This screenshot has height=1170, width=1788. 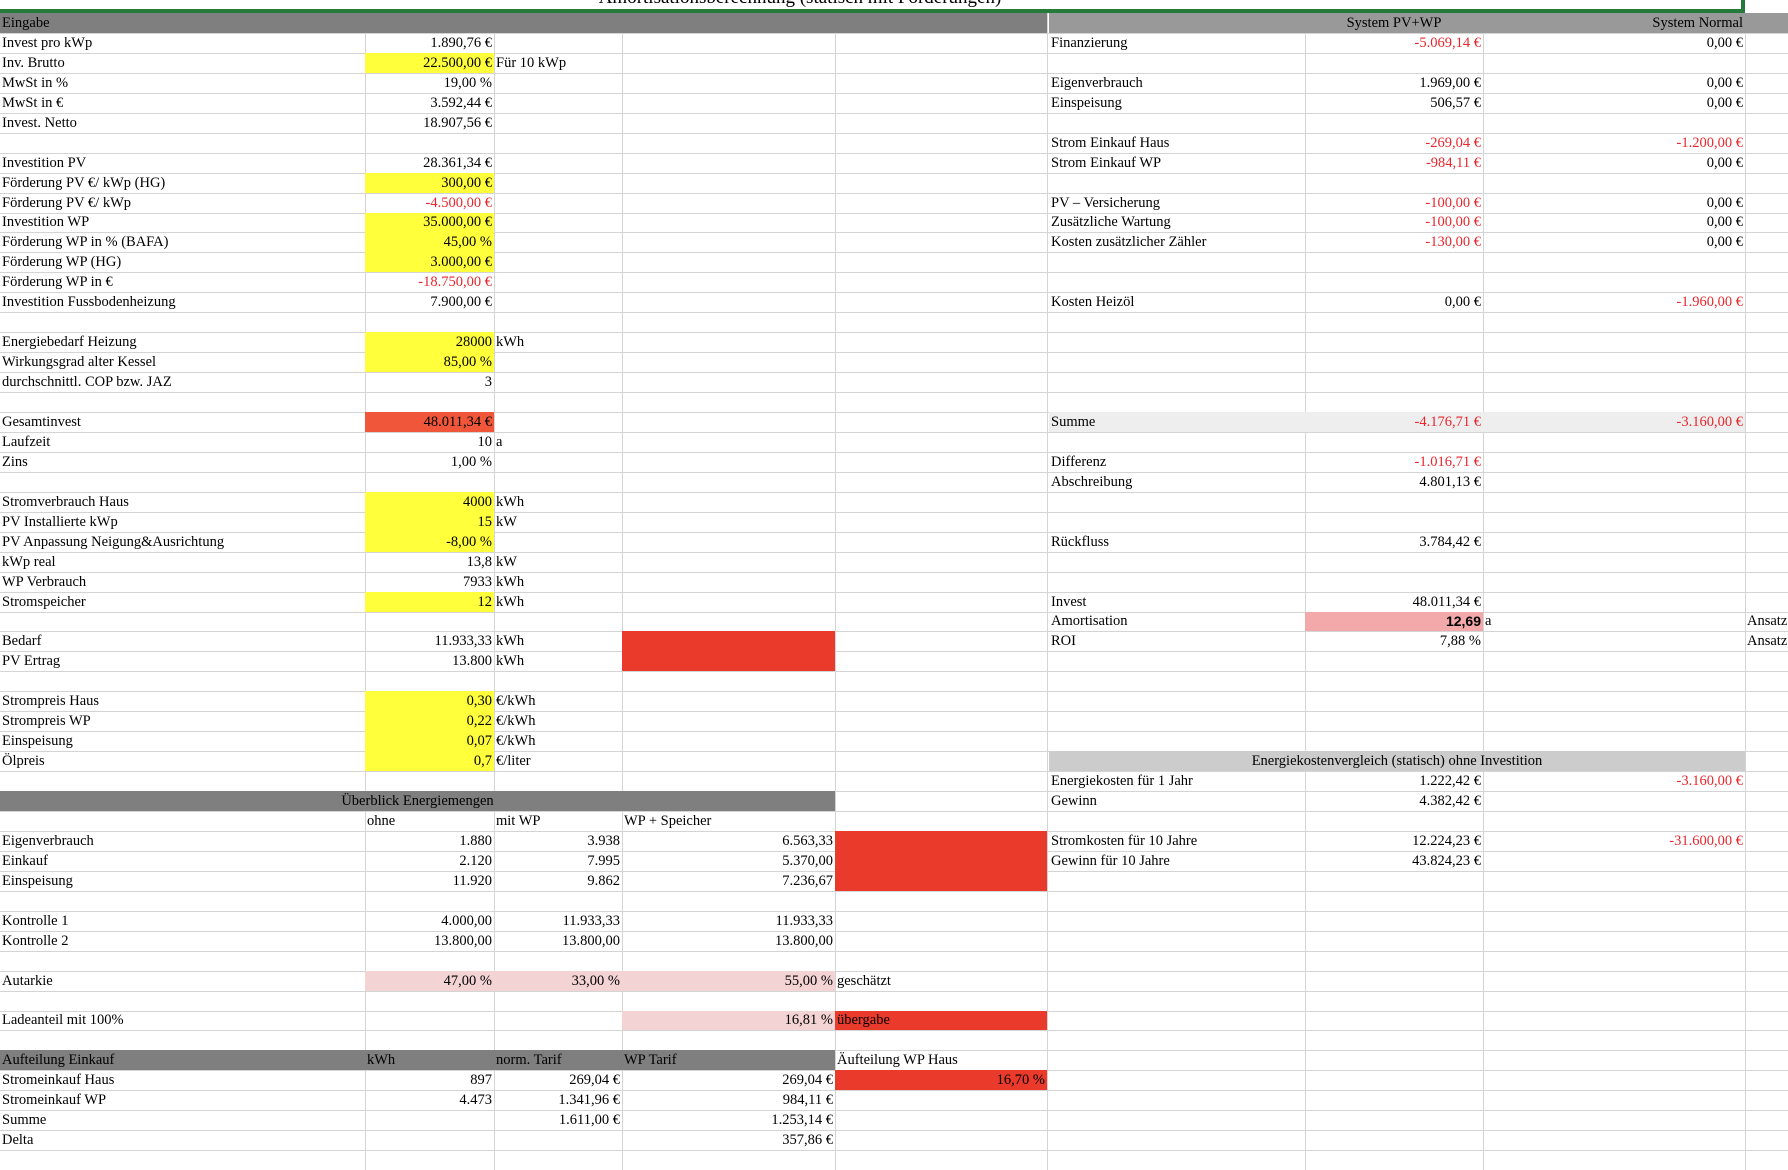 I want to click on cell-r23-c6: Abschreibung, so click(x=1177, y=482).